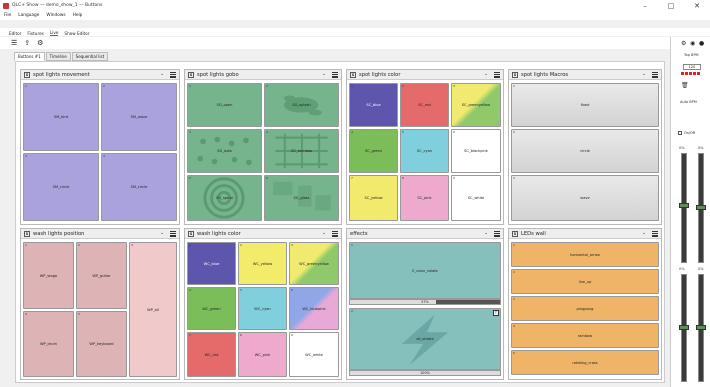  I want to click on vc-button: 1 SC_blue, so click(373, 105).